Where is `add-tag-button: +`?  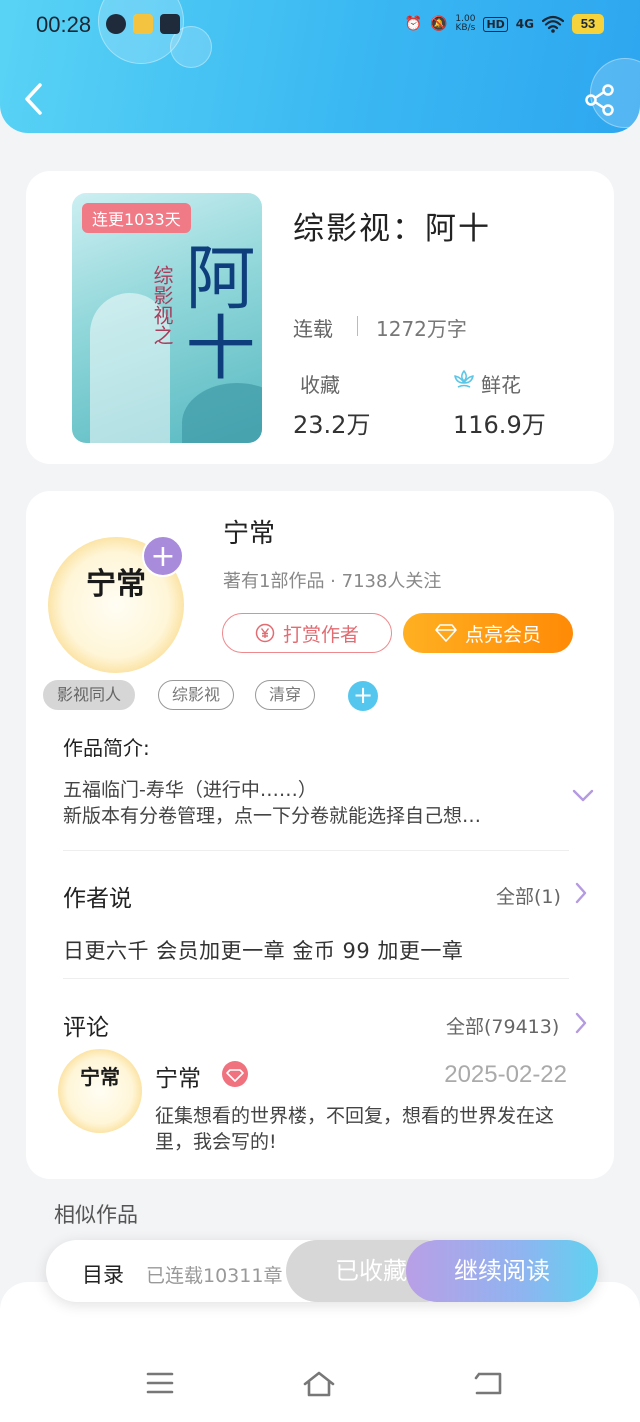 add-tag-button: + is located at coordinates (363, 696).